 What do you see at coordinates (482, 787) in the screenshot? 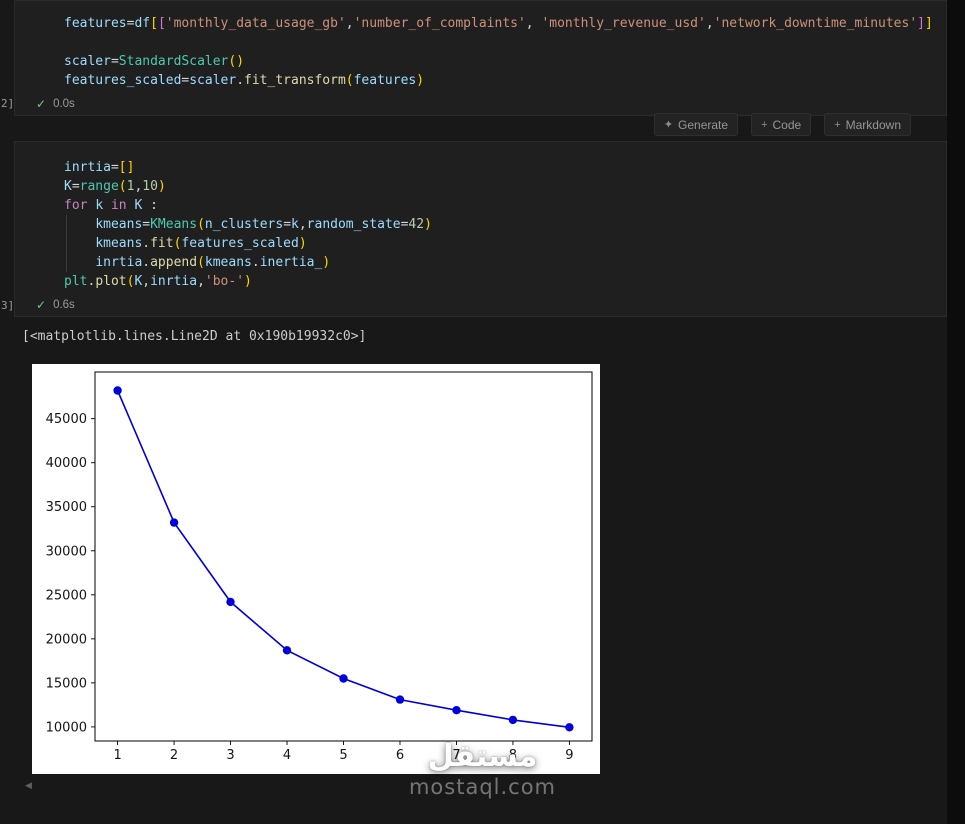
I see `watermark-domain: mostaql.com` at bounding box center [482, 787].